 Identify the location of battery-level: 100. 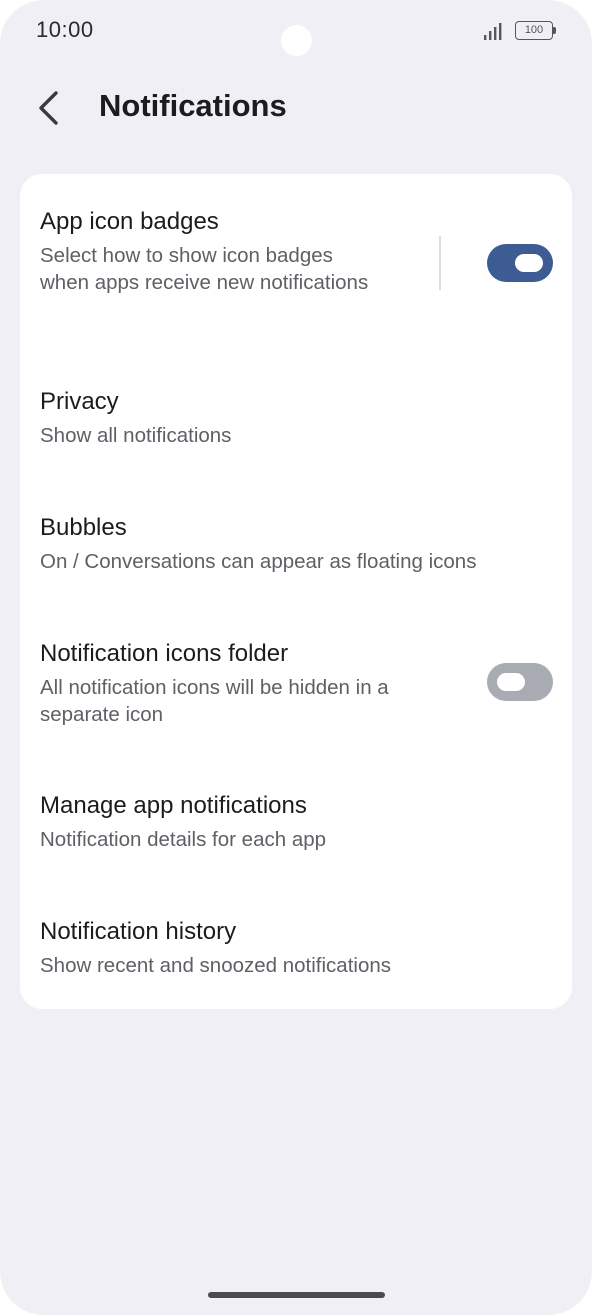
(534, 30).